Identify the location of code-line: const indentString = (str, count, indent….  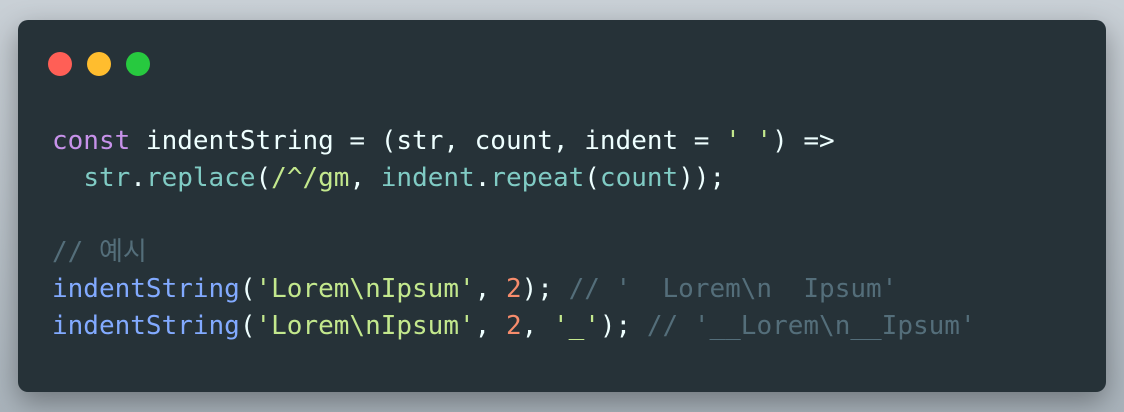
(514, 141).